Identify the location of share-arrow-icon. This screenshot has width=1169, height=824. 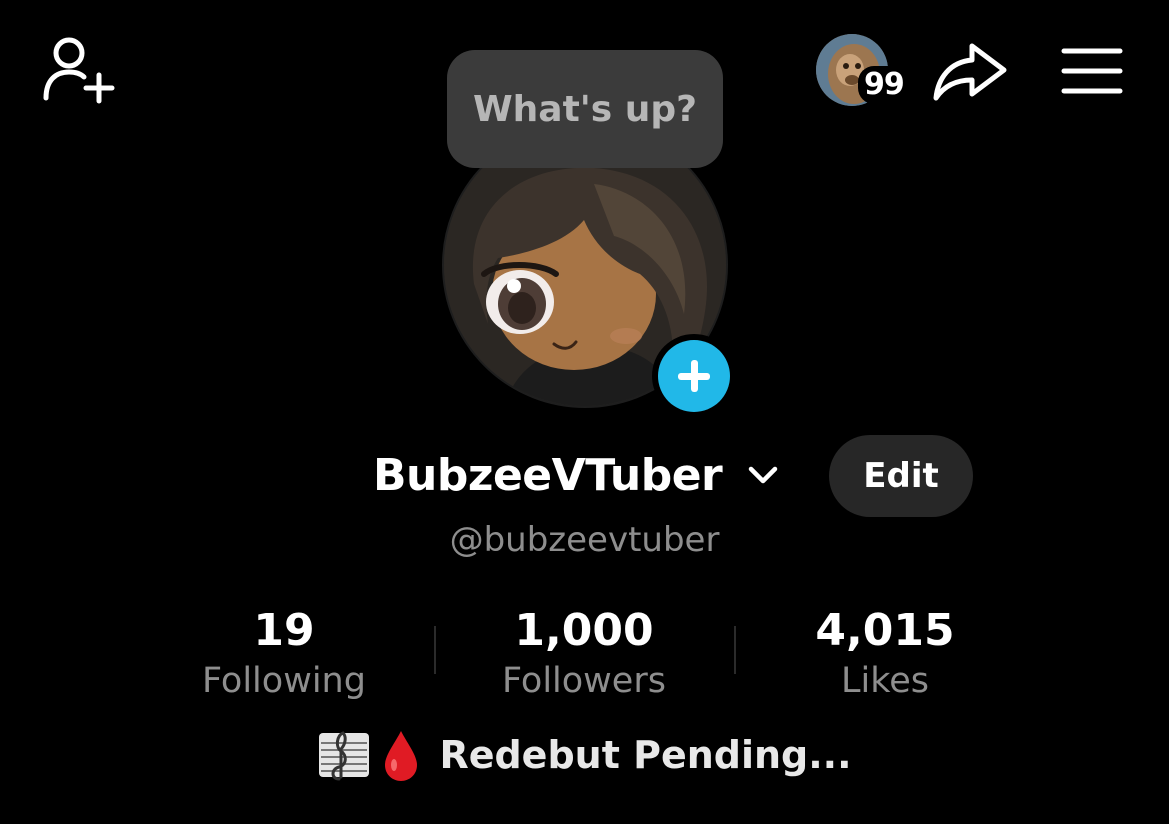
(970, 72).